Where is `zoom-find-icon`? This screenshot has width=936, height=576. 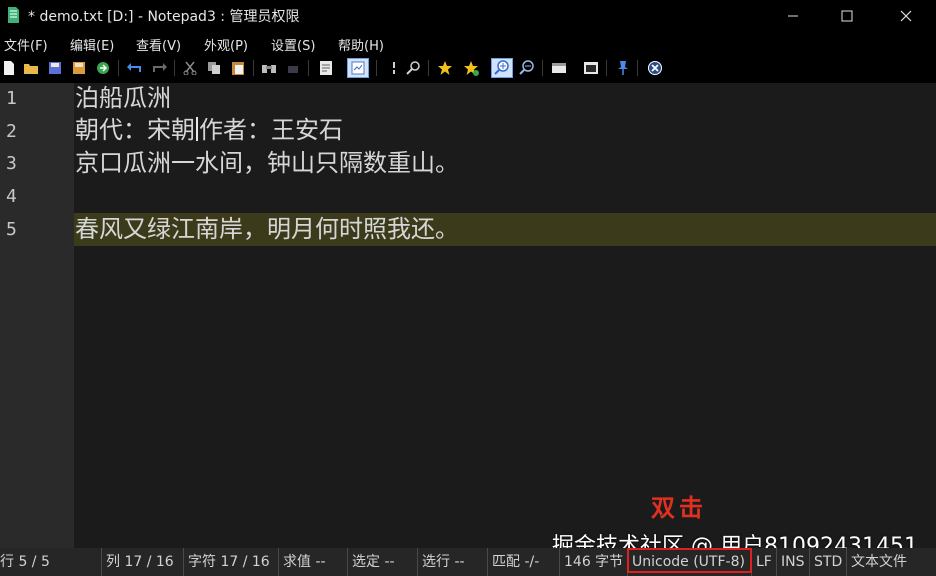
zoom-find-icon is located at coordinates (414, 68).